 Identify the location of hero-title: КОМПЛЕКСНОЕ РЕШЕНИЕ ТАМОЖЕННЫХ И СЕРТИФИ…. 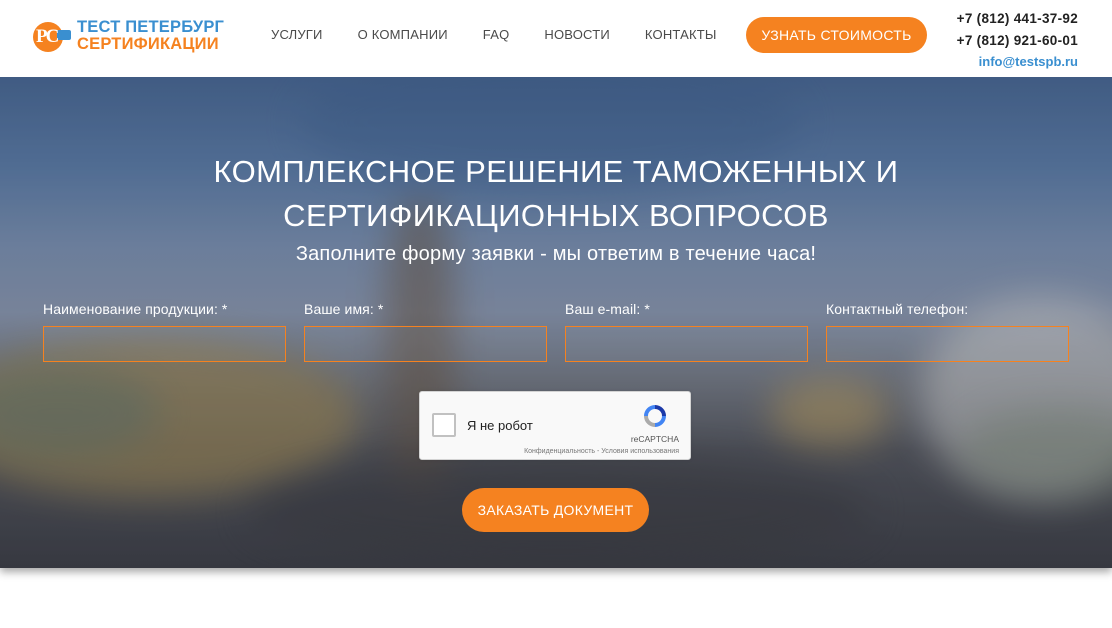
(556, 193).